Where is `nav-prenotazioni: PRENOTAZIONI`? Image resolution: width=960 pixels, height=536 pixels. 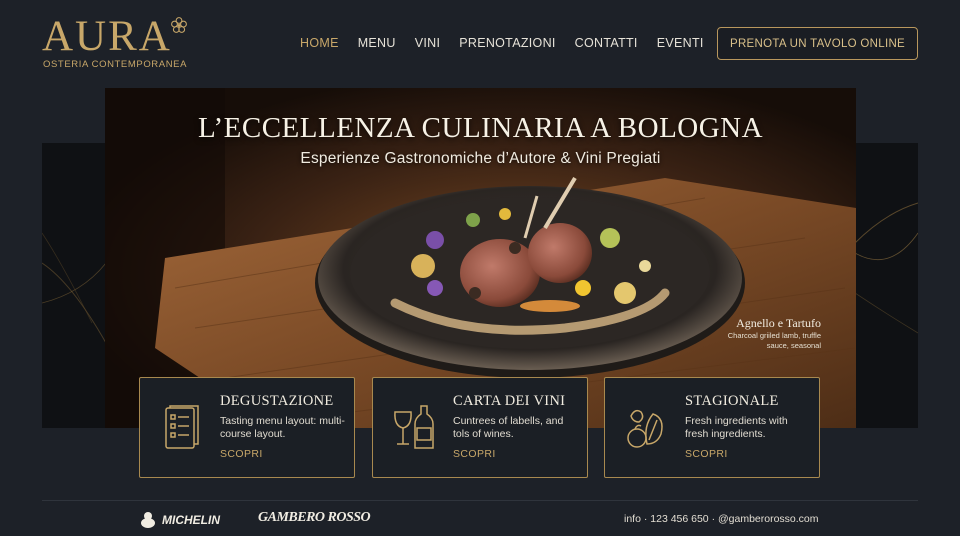 nav-prenotazioni: PRENOTAZIONI is located at coordinates (507, 43).